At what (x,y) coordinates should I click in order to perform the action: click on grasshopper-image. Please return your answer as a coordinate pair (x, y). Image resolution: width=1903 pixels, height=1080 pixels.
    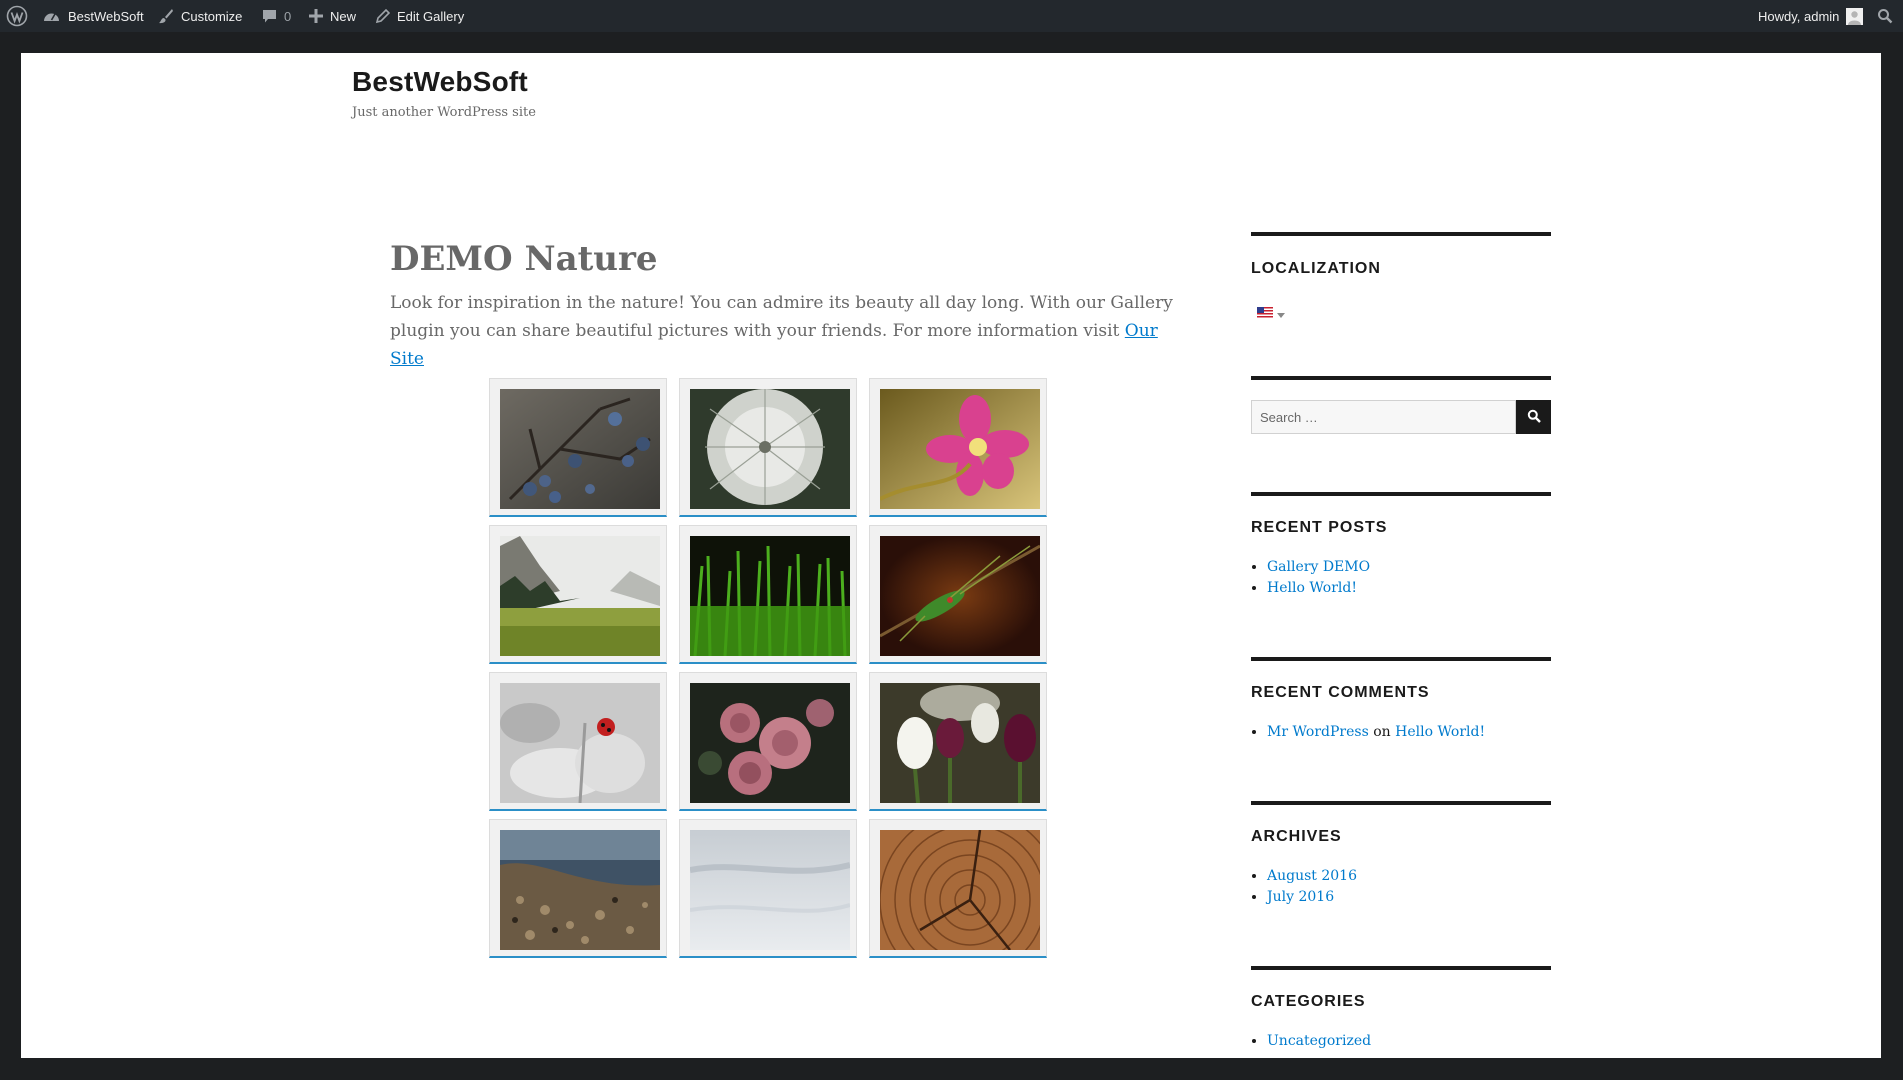
    Looking at the image, I should click on (960, 596).